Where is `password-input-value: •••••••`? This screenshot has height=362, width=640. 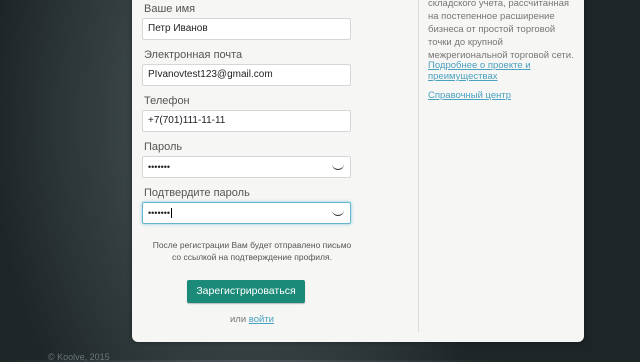
password-input-value: ••••••• is located at coordinates (159, 167).